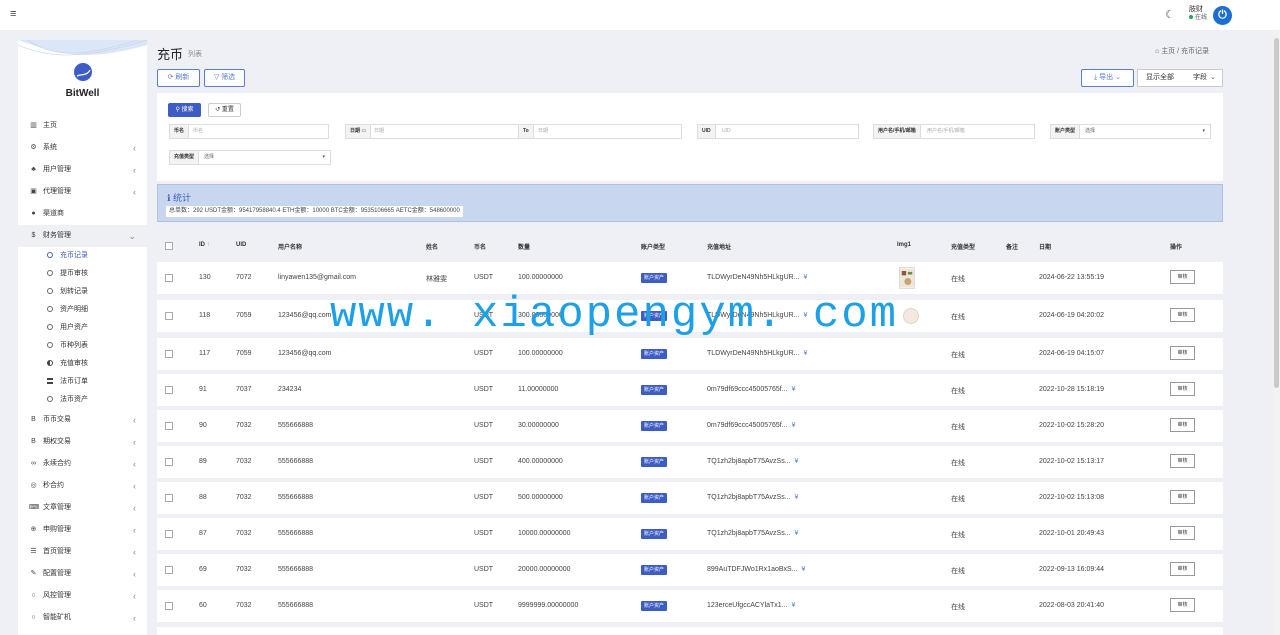 The image size is (1280, 635). Describe the element at coordinates (244, 533) in the screenshot. I see `cell-uid: 7032` at that location.